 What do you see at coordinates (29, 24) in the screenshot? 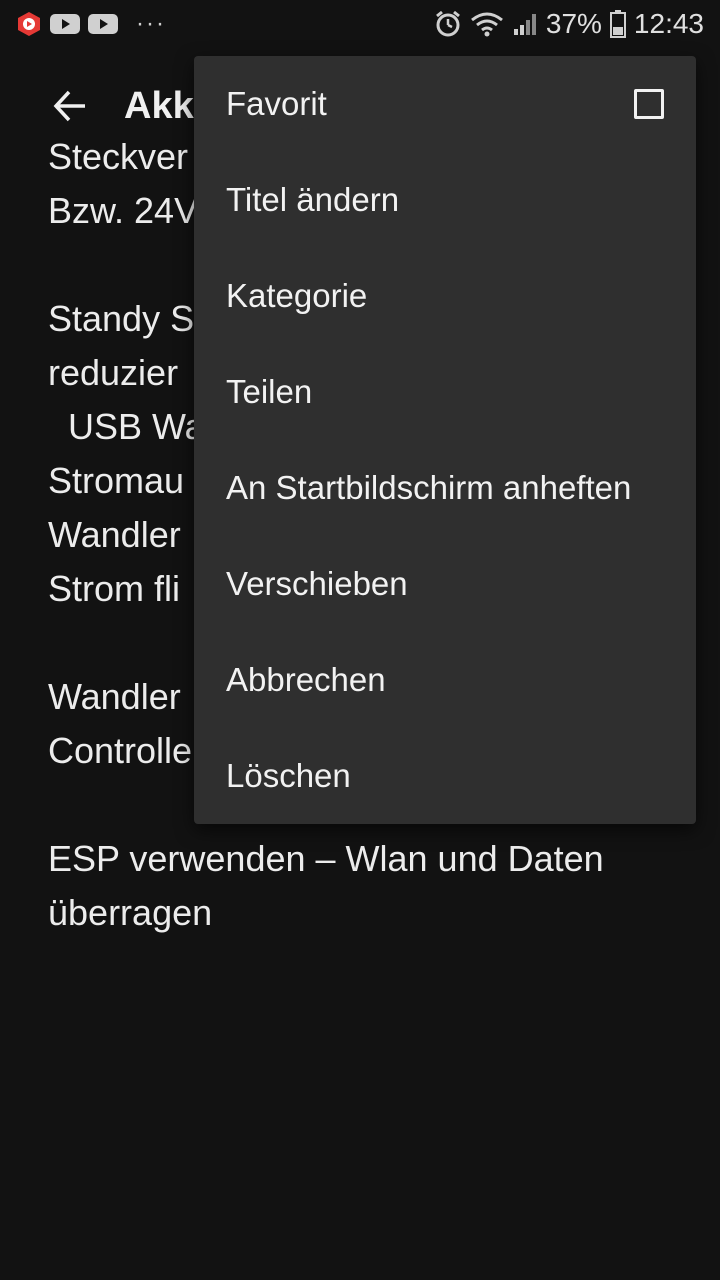
I see `youtube-music-icon` at bounding box center [29, 24].